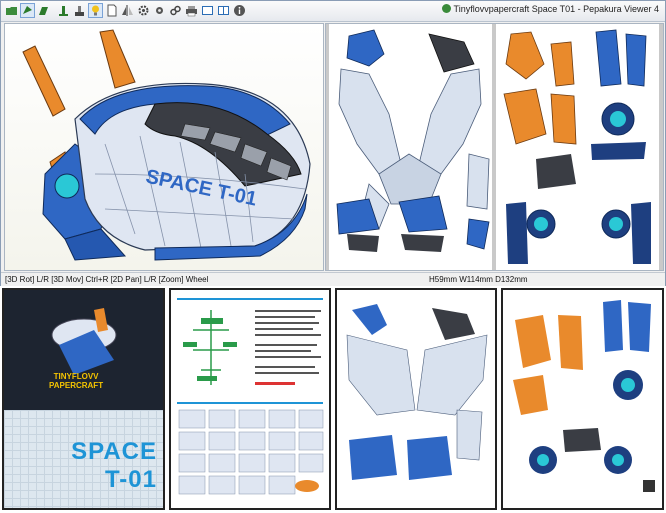  Describe the element at coordinates (250, 396) in the screenshot. I see `instructions-page` at that location.